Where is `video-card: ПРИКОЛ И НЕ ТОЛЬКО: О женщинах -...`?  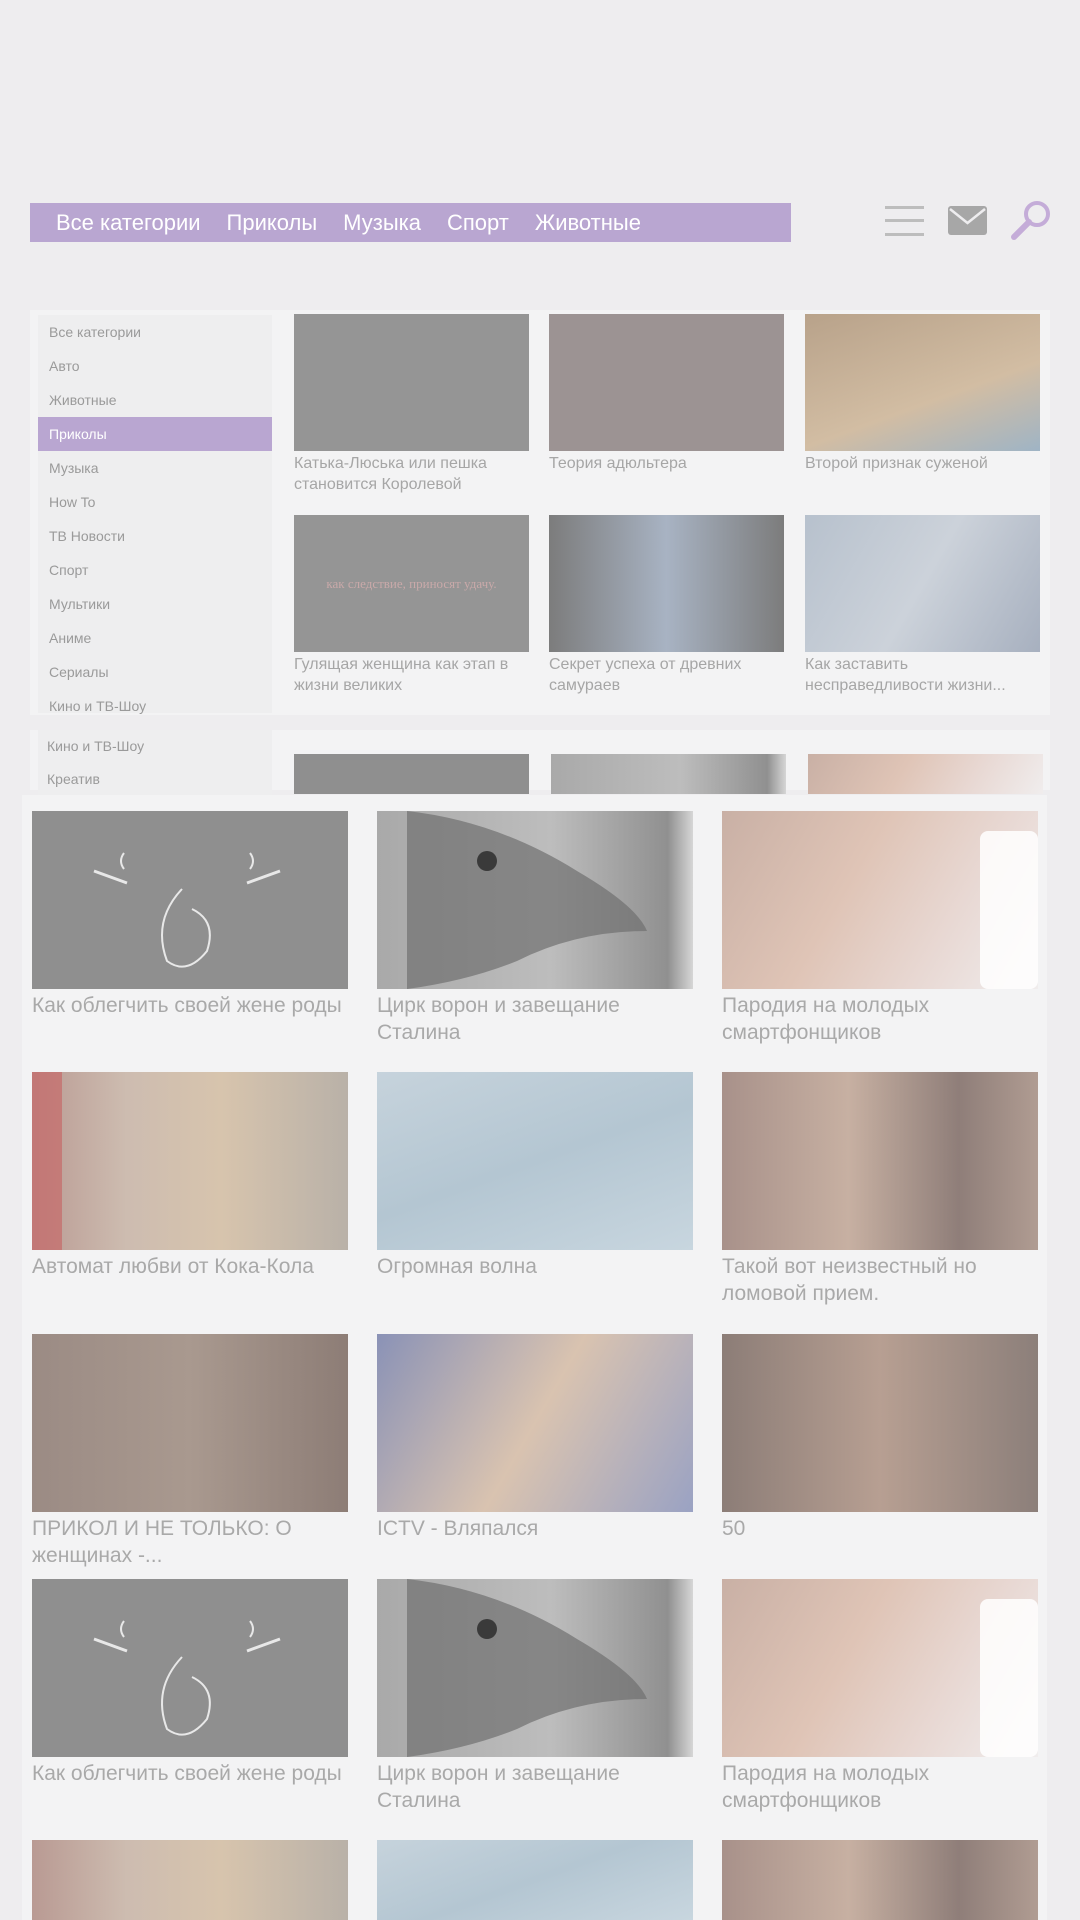 video-card: ПРИКОЛ И НЕ ТОЛЬКО: О женщинах -... is located at coordinates (190, 1451).